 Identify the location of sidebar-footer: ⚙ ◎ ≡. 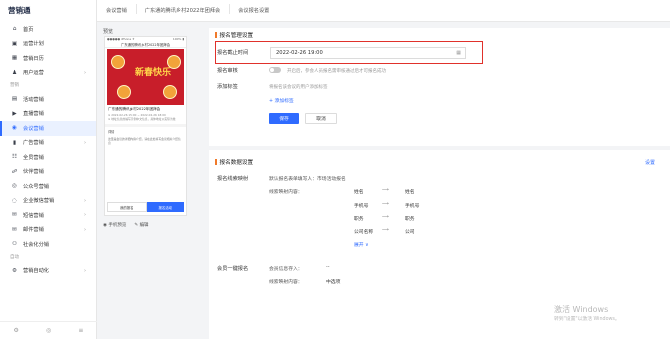
(48, 330).